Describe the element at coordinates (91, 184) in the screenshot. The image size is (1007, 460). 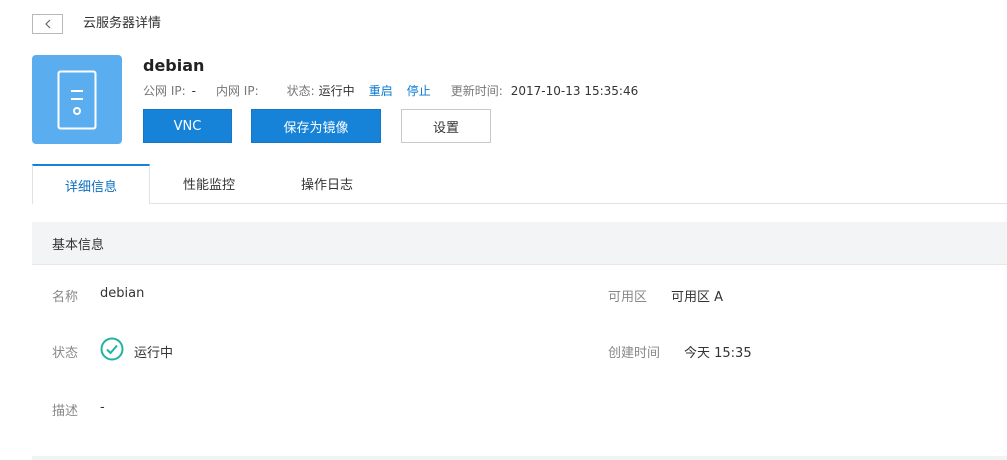
I see `tab-details: 详细信息` at that location.